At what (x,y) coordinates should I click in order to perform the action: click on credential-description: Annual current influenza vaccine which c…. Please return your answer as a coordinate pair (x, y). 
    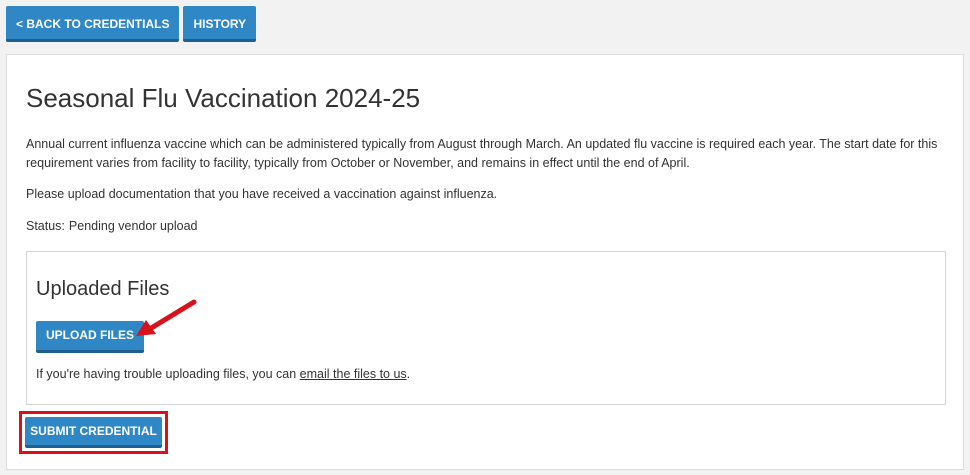
    Looking at the image, I should click on (482, 153).